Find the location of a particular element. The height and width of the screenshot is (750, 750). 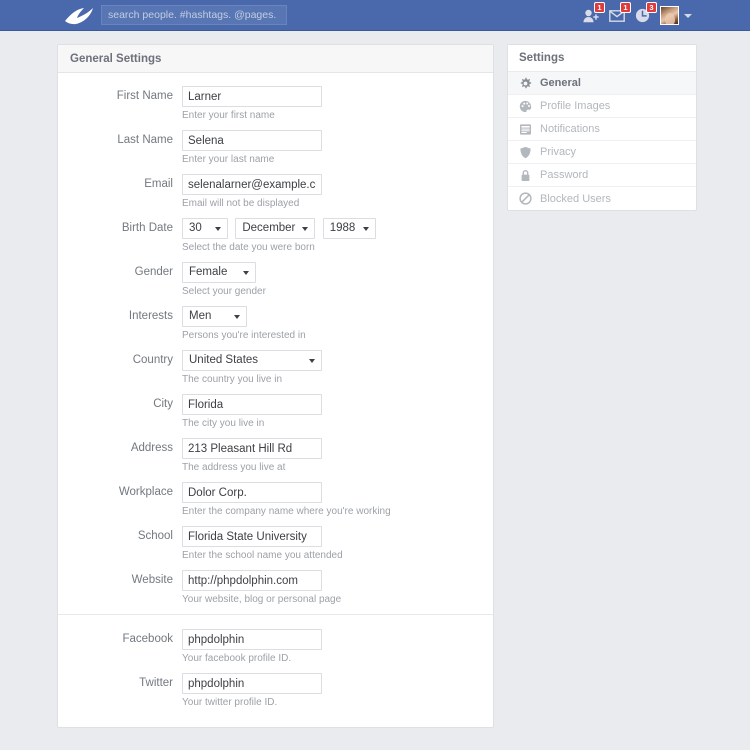

messages-icon: 1 is located at coordinates (619, 13).